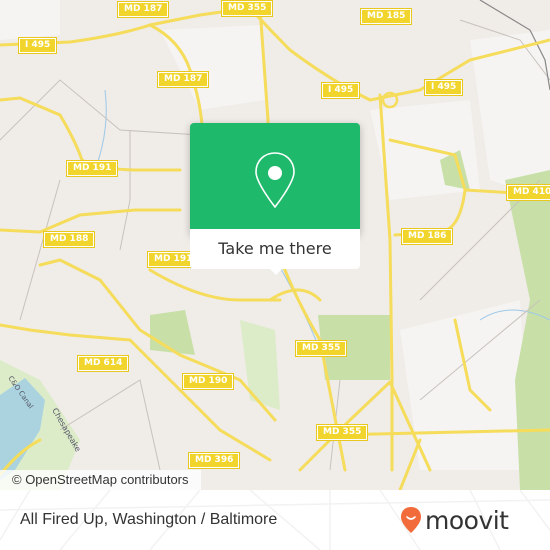 The width and height of the screenshot is (550, 550). I want to click on road-label-md190: MD 190, so click(208, 381).